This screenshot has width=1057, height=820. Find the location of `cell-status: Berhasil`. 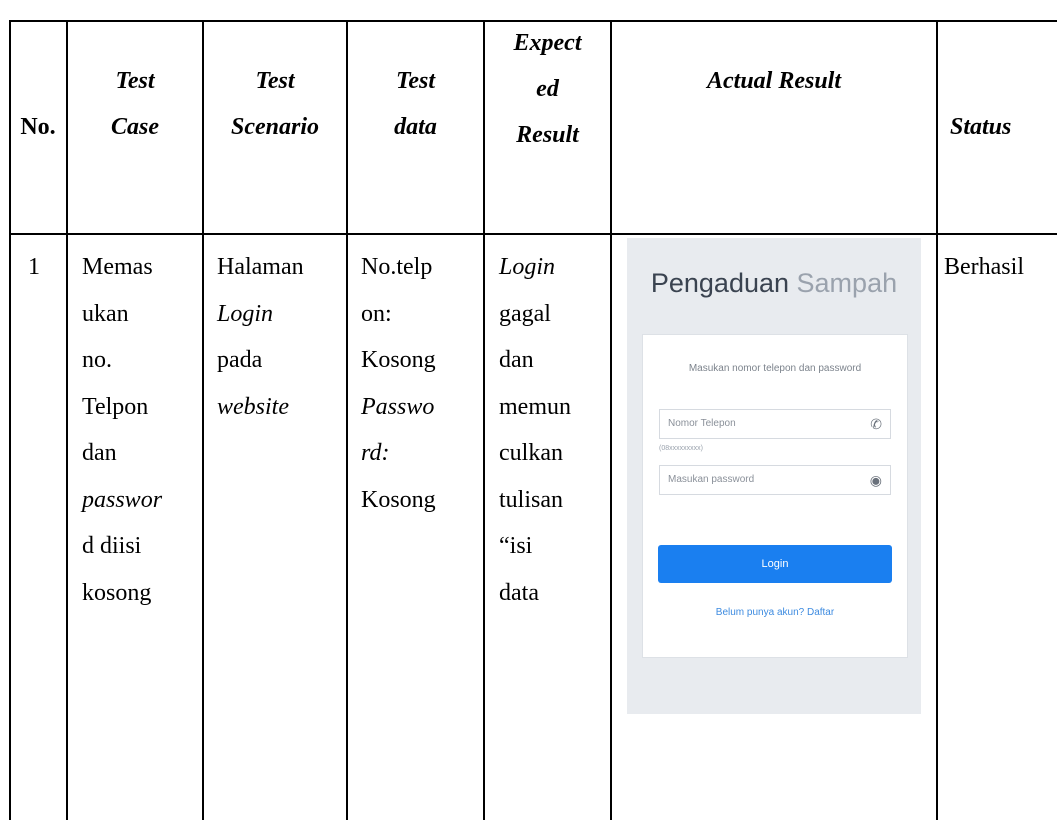

cell-status: Berhasil is located at coordinates (984, 267).